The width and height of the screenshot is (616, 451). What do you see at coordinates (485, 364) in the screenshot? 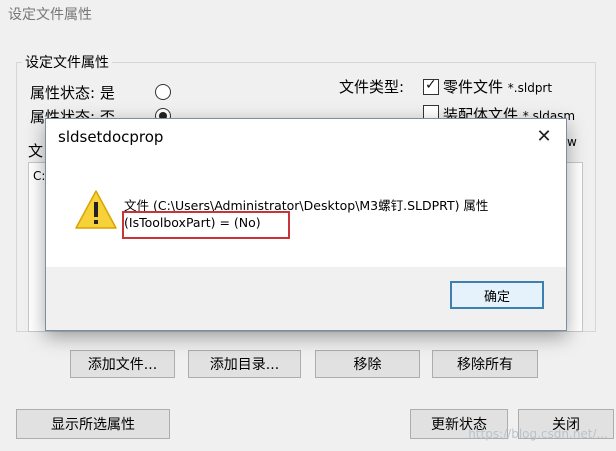
I see `remove-all-button: 移除所有` at bounding box center [485, 364].